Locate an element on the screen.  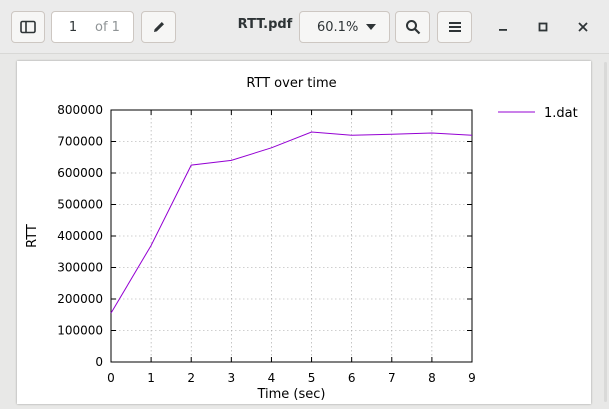
y-tick-label: 500000 is located at coordinates (80, 205).